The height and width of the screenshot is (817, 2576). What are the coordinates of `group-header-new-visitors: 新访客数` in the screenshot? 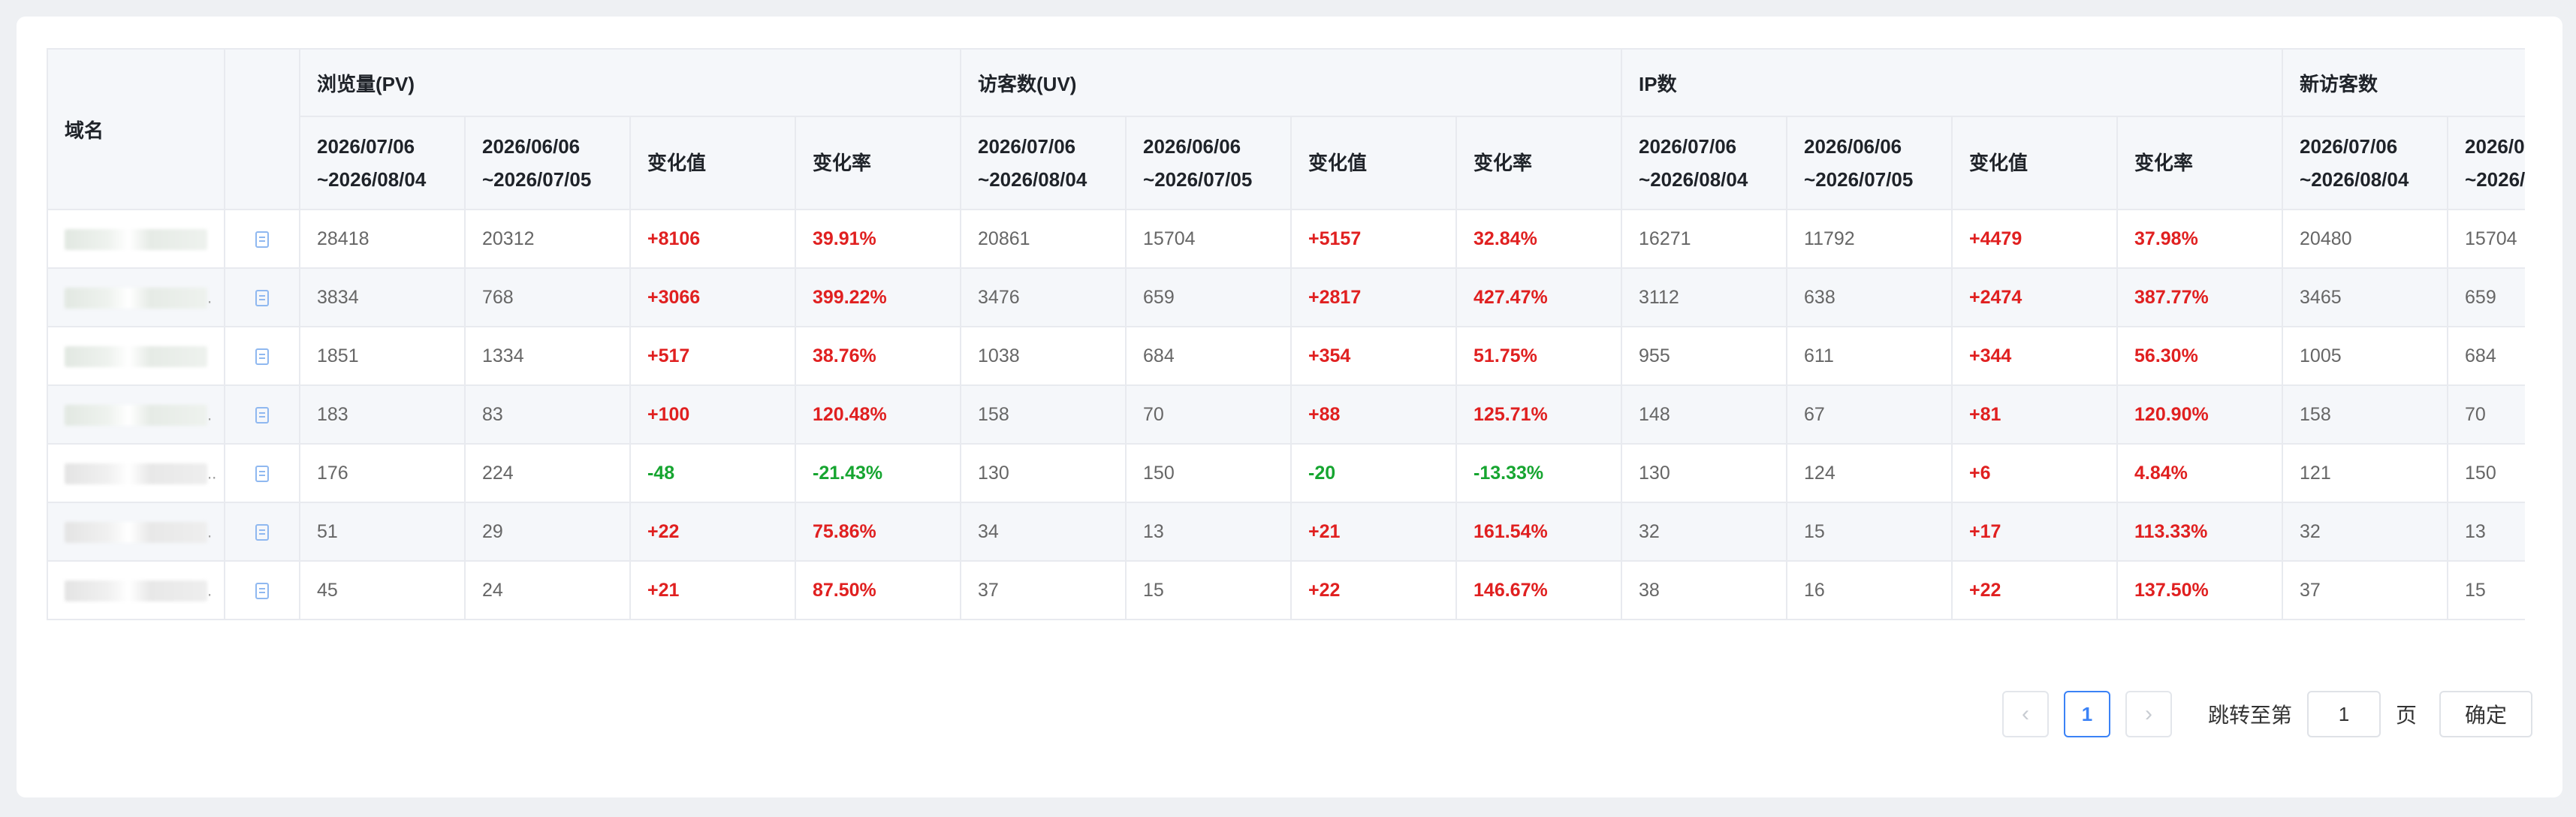 It's located at (2403, 83).